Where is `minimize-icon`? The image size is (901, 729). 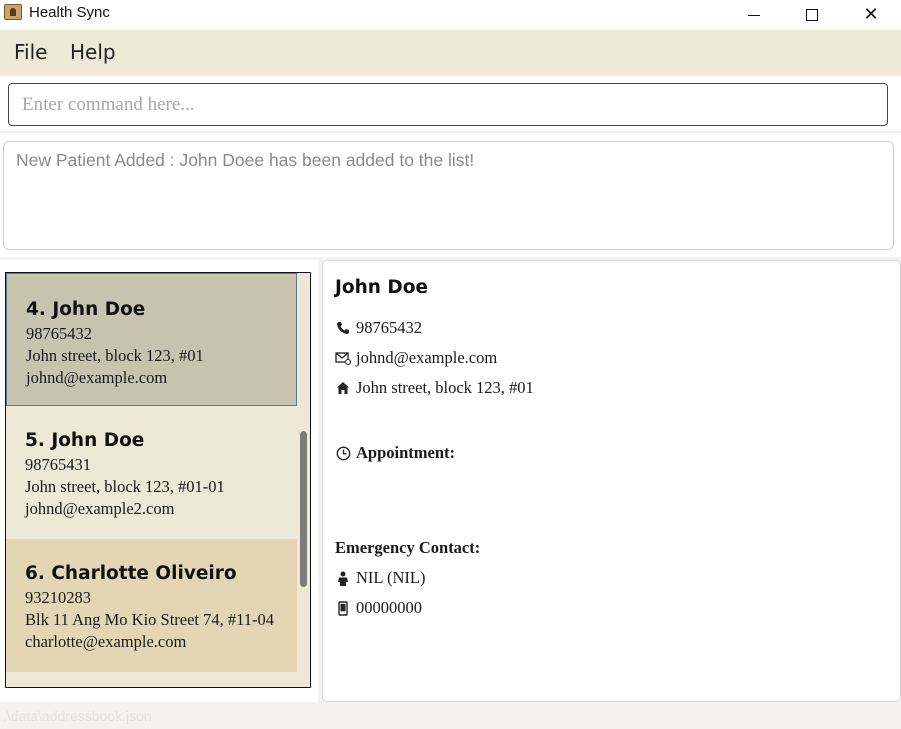
minimize-icon is located at coordinates (754, 15).